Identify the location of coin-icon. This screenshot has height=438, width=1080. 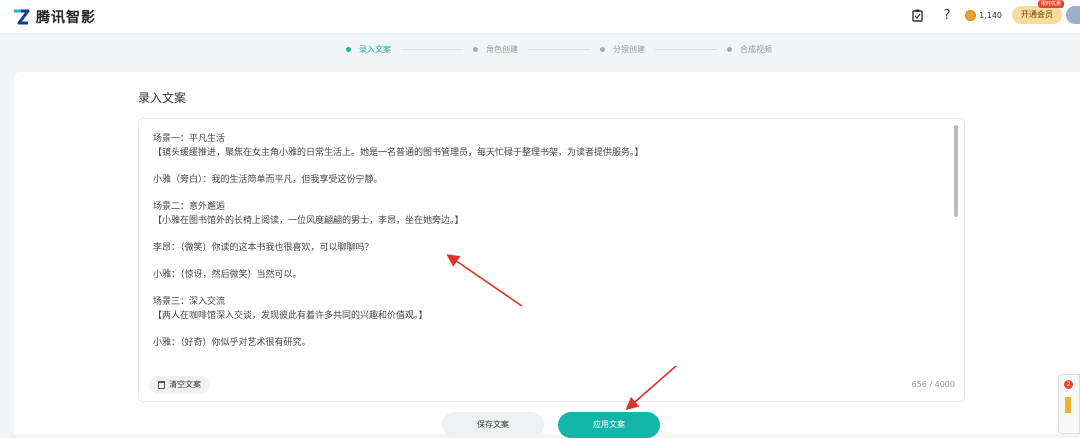
(971, 15).